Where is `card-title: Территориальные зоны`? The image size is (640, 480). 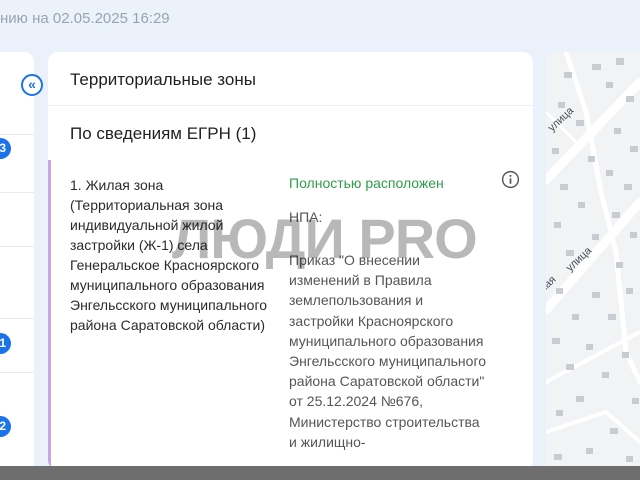
card-title: Территориальные зоны is located at coordinates (163, 79).